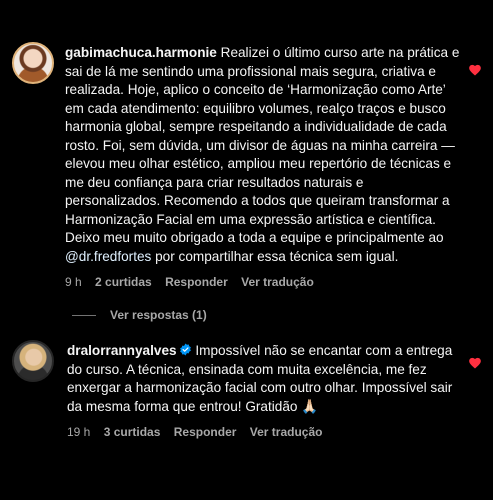  I want to click on comment-username: dralorrannyalves, so click(122, 350).